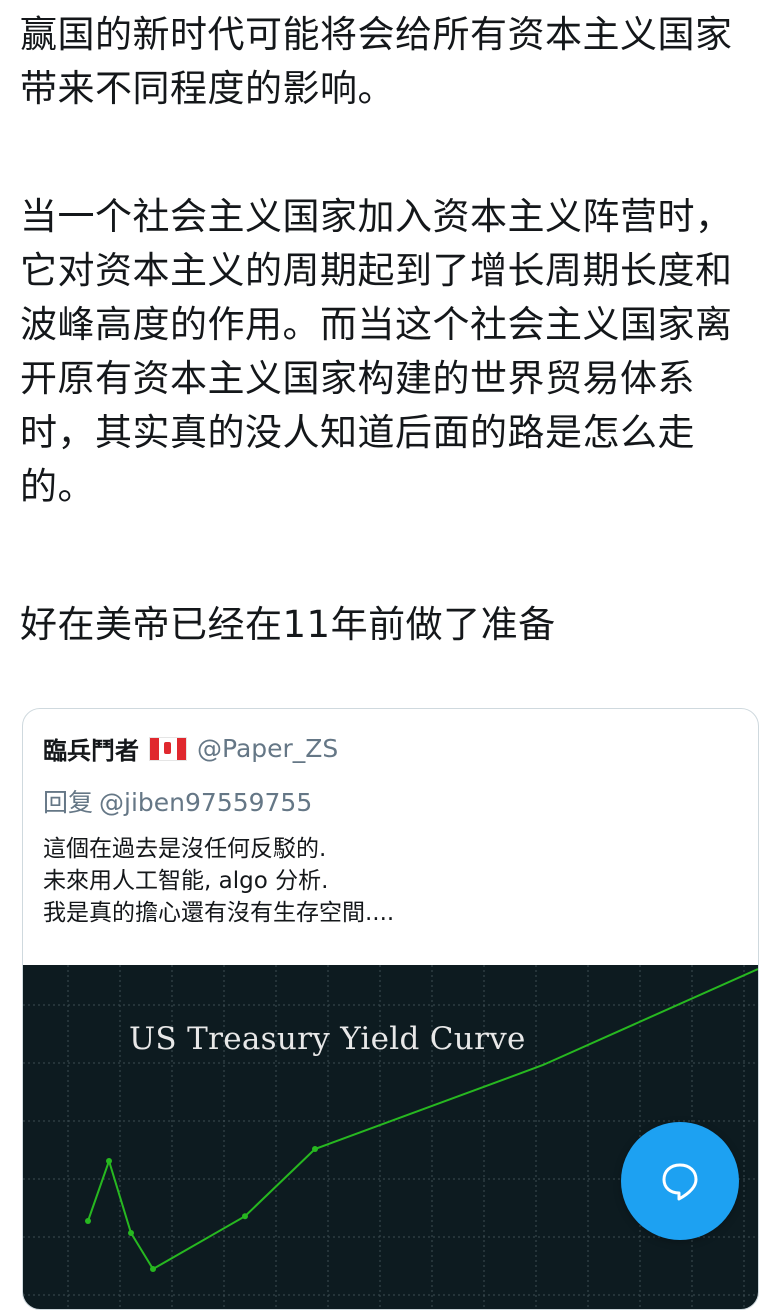 This screenshot has width=779, height=1310. I want to click on quoted-text-line: 未來用人工智能, algo 分析., so click(186, 881).